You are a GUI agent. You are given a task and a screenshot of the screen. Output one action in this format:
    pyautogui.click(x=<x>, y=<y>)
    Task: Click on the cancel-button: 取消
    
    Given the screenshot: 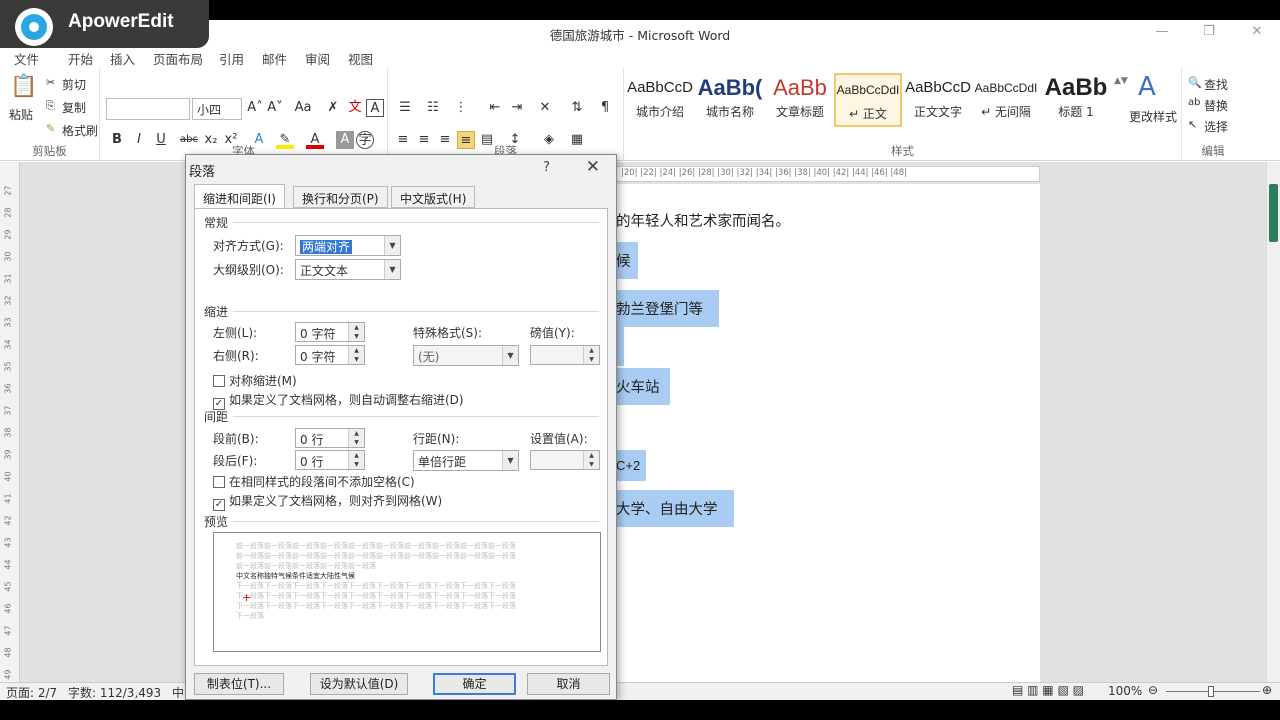 What is the action you would take?
    pyautogui.click(x=568, y=684)
    